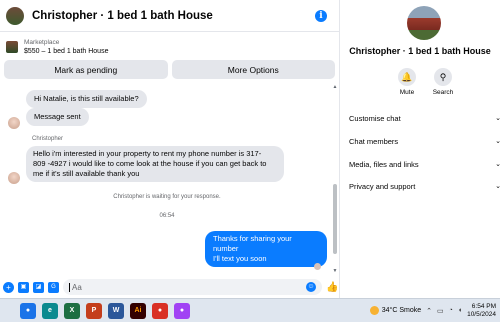  What do you see at coordinates (424, 141) in the screenshot?
I see `menu-chat-members: Chat members ⌄` at bounding box center [424, 141].